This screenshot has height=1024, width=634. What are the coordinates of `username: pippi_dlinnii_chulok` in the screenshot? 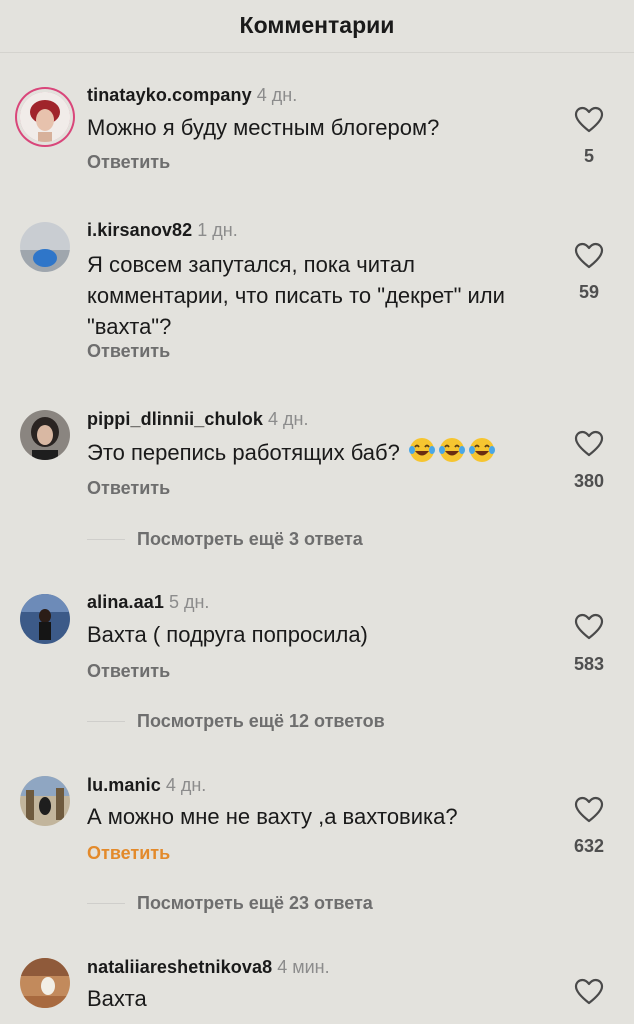 It's located at (175, 419).